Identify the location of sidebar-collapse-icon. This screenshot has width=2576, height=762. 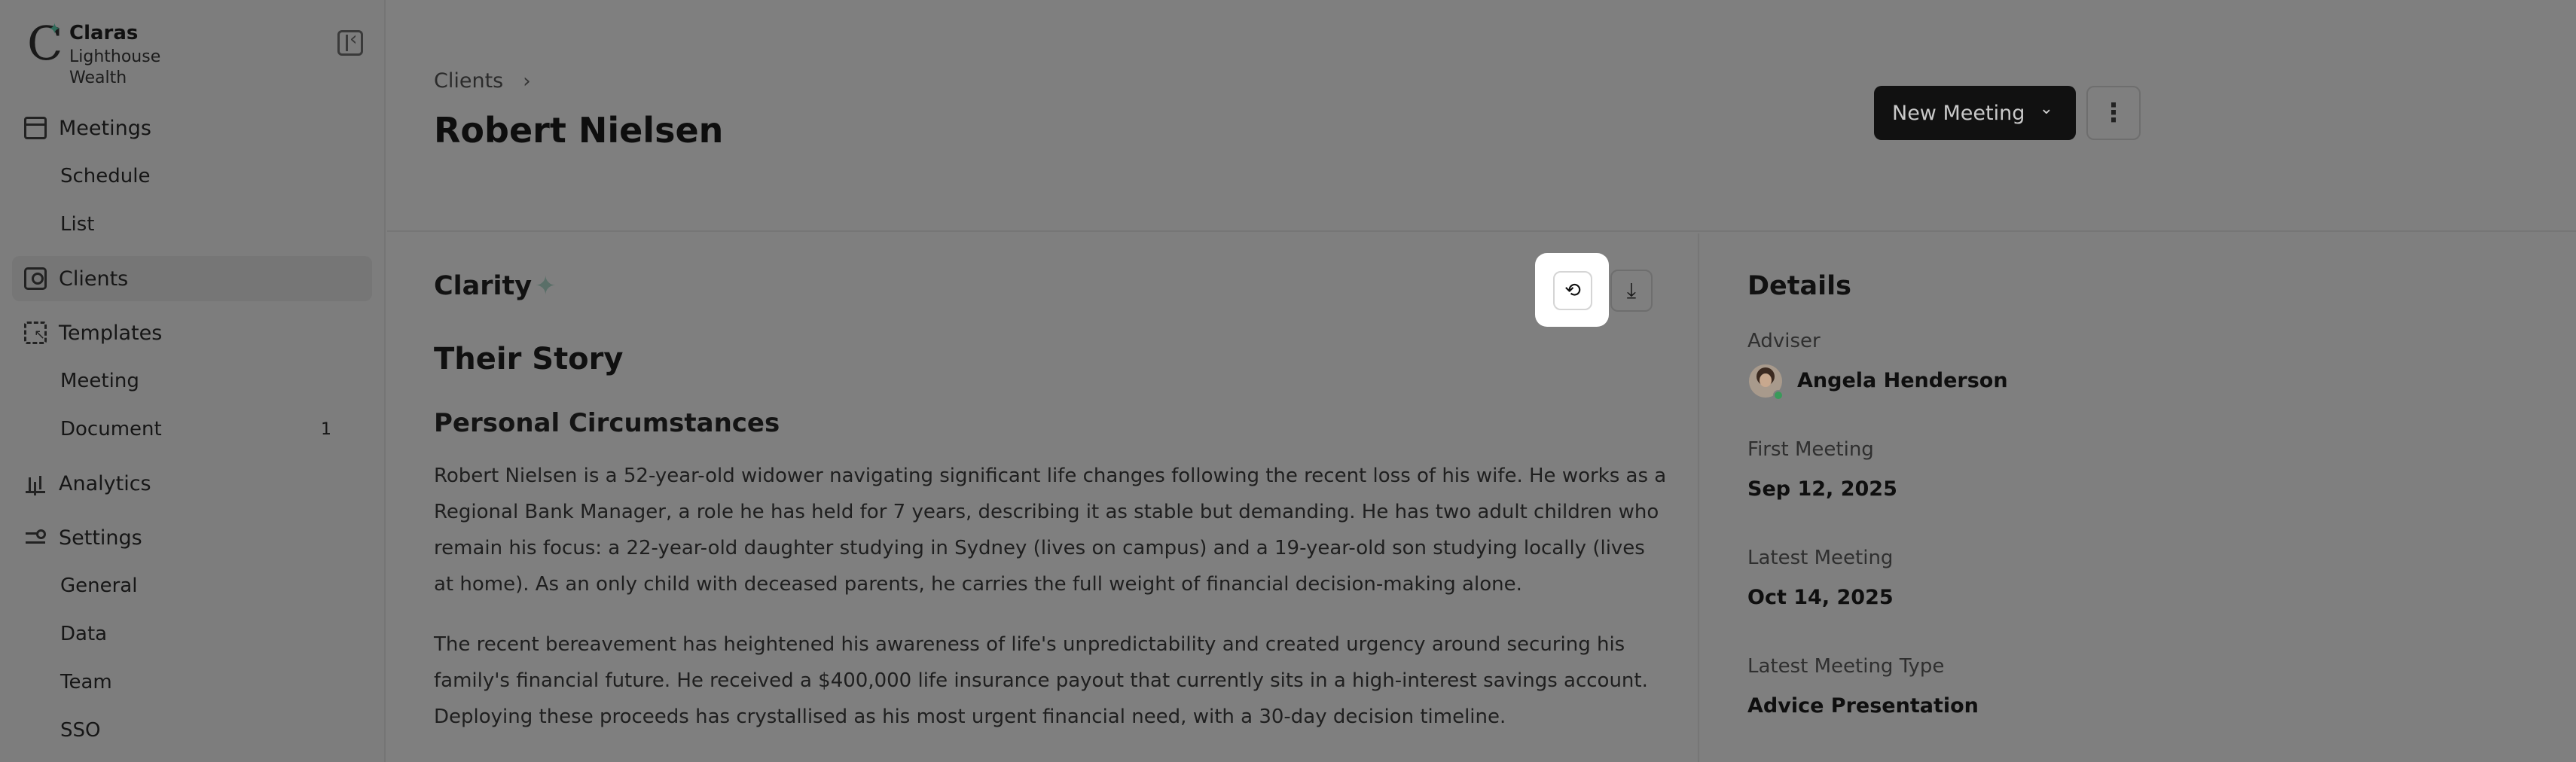
(350, 42).